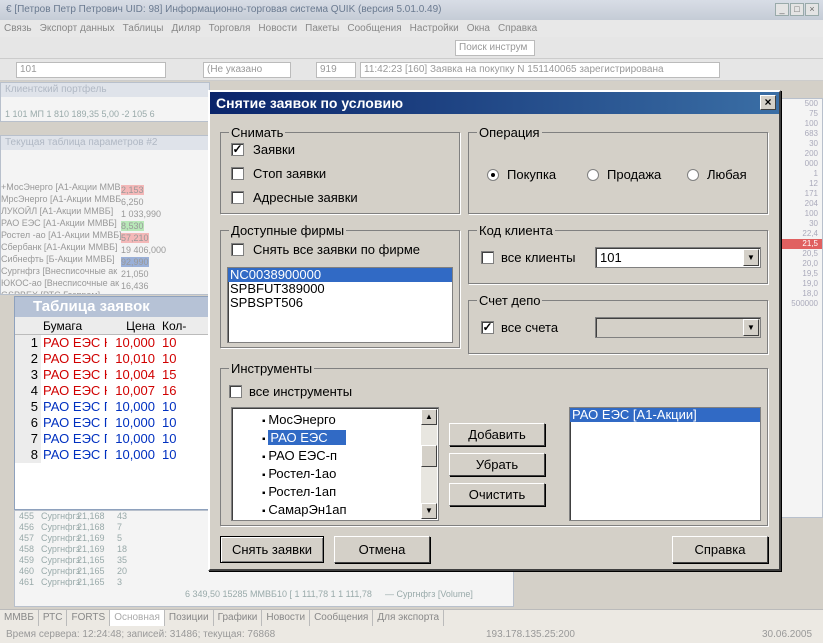 Image resolution: width=823 pixels, height=643 pixels. Describe the element at coordinates (478, 28) in the screenshot. I see `menu-item: Окна` at that location.